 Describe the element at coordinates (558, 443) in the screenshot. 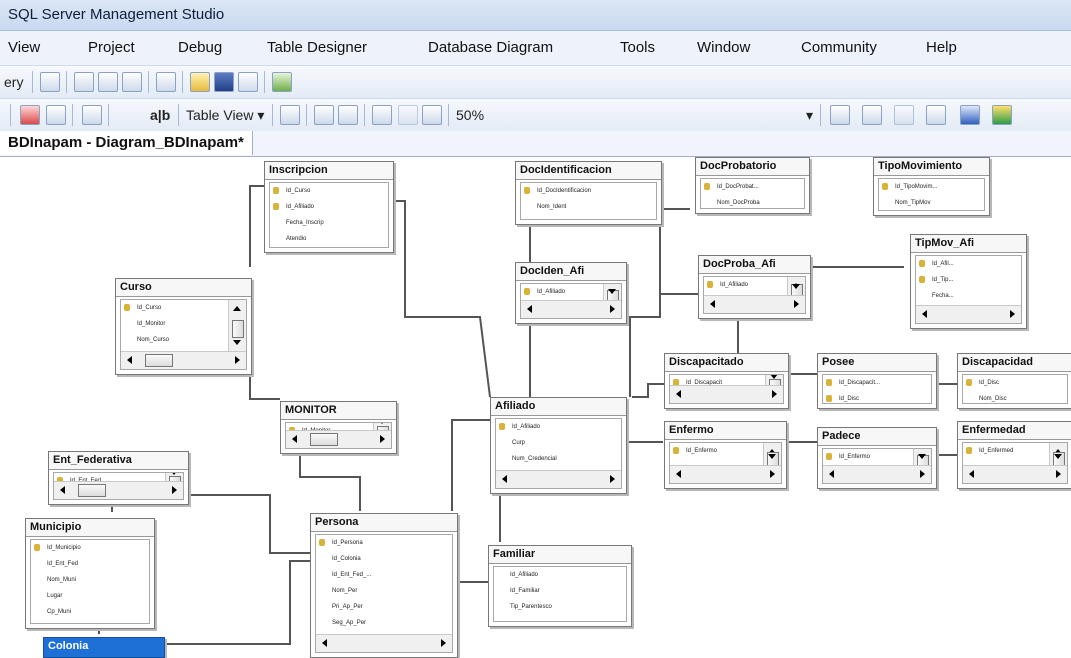

I see `column-row: Curp` at that location.